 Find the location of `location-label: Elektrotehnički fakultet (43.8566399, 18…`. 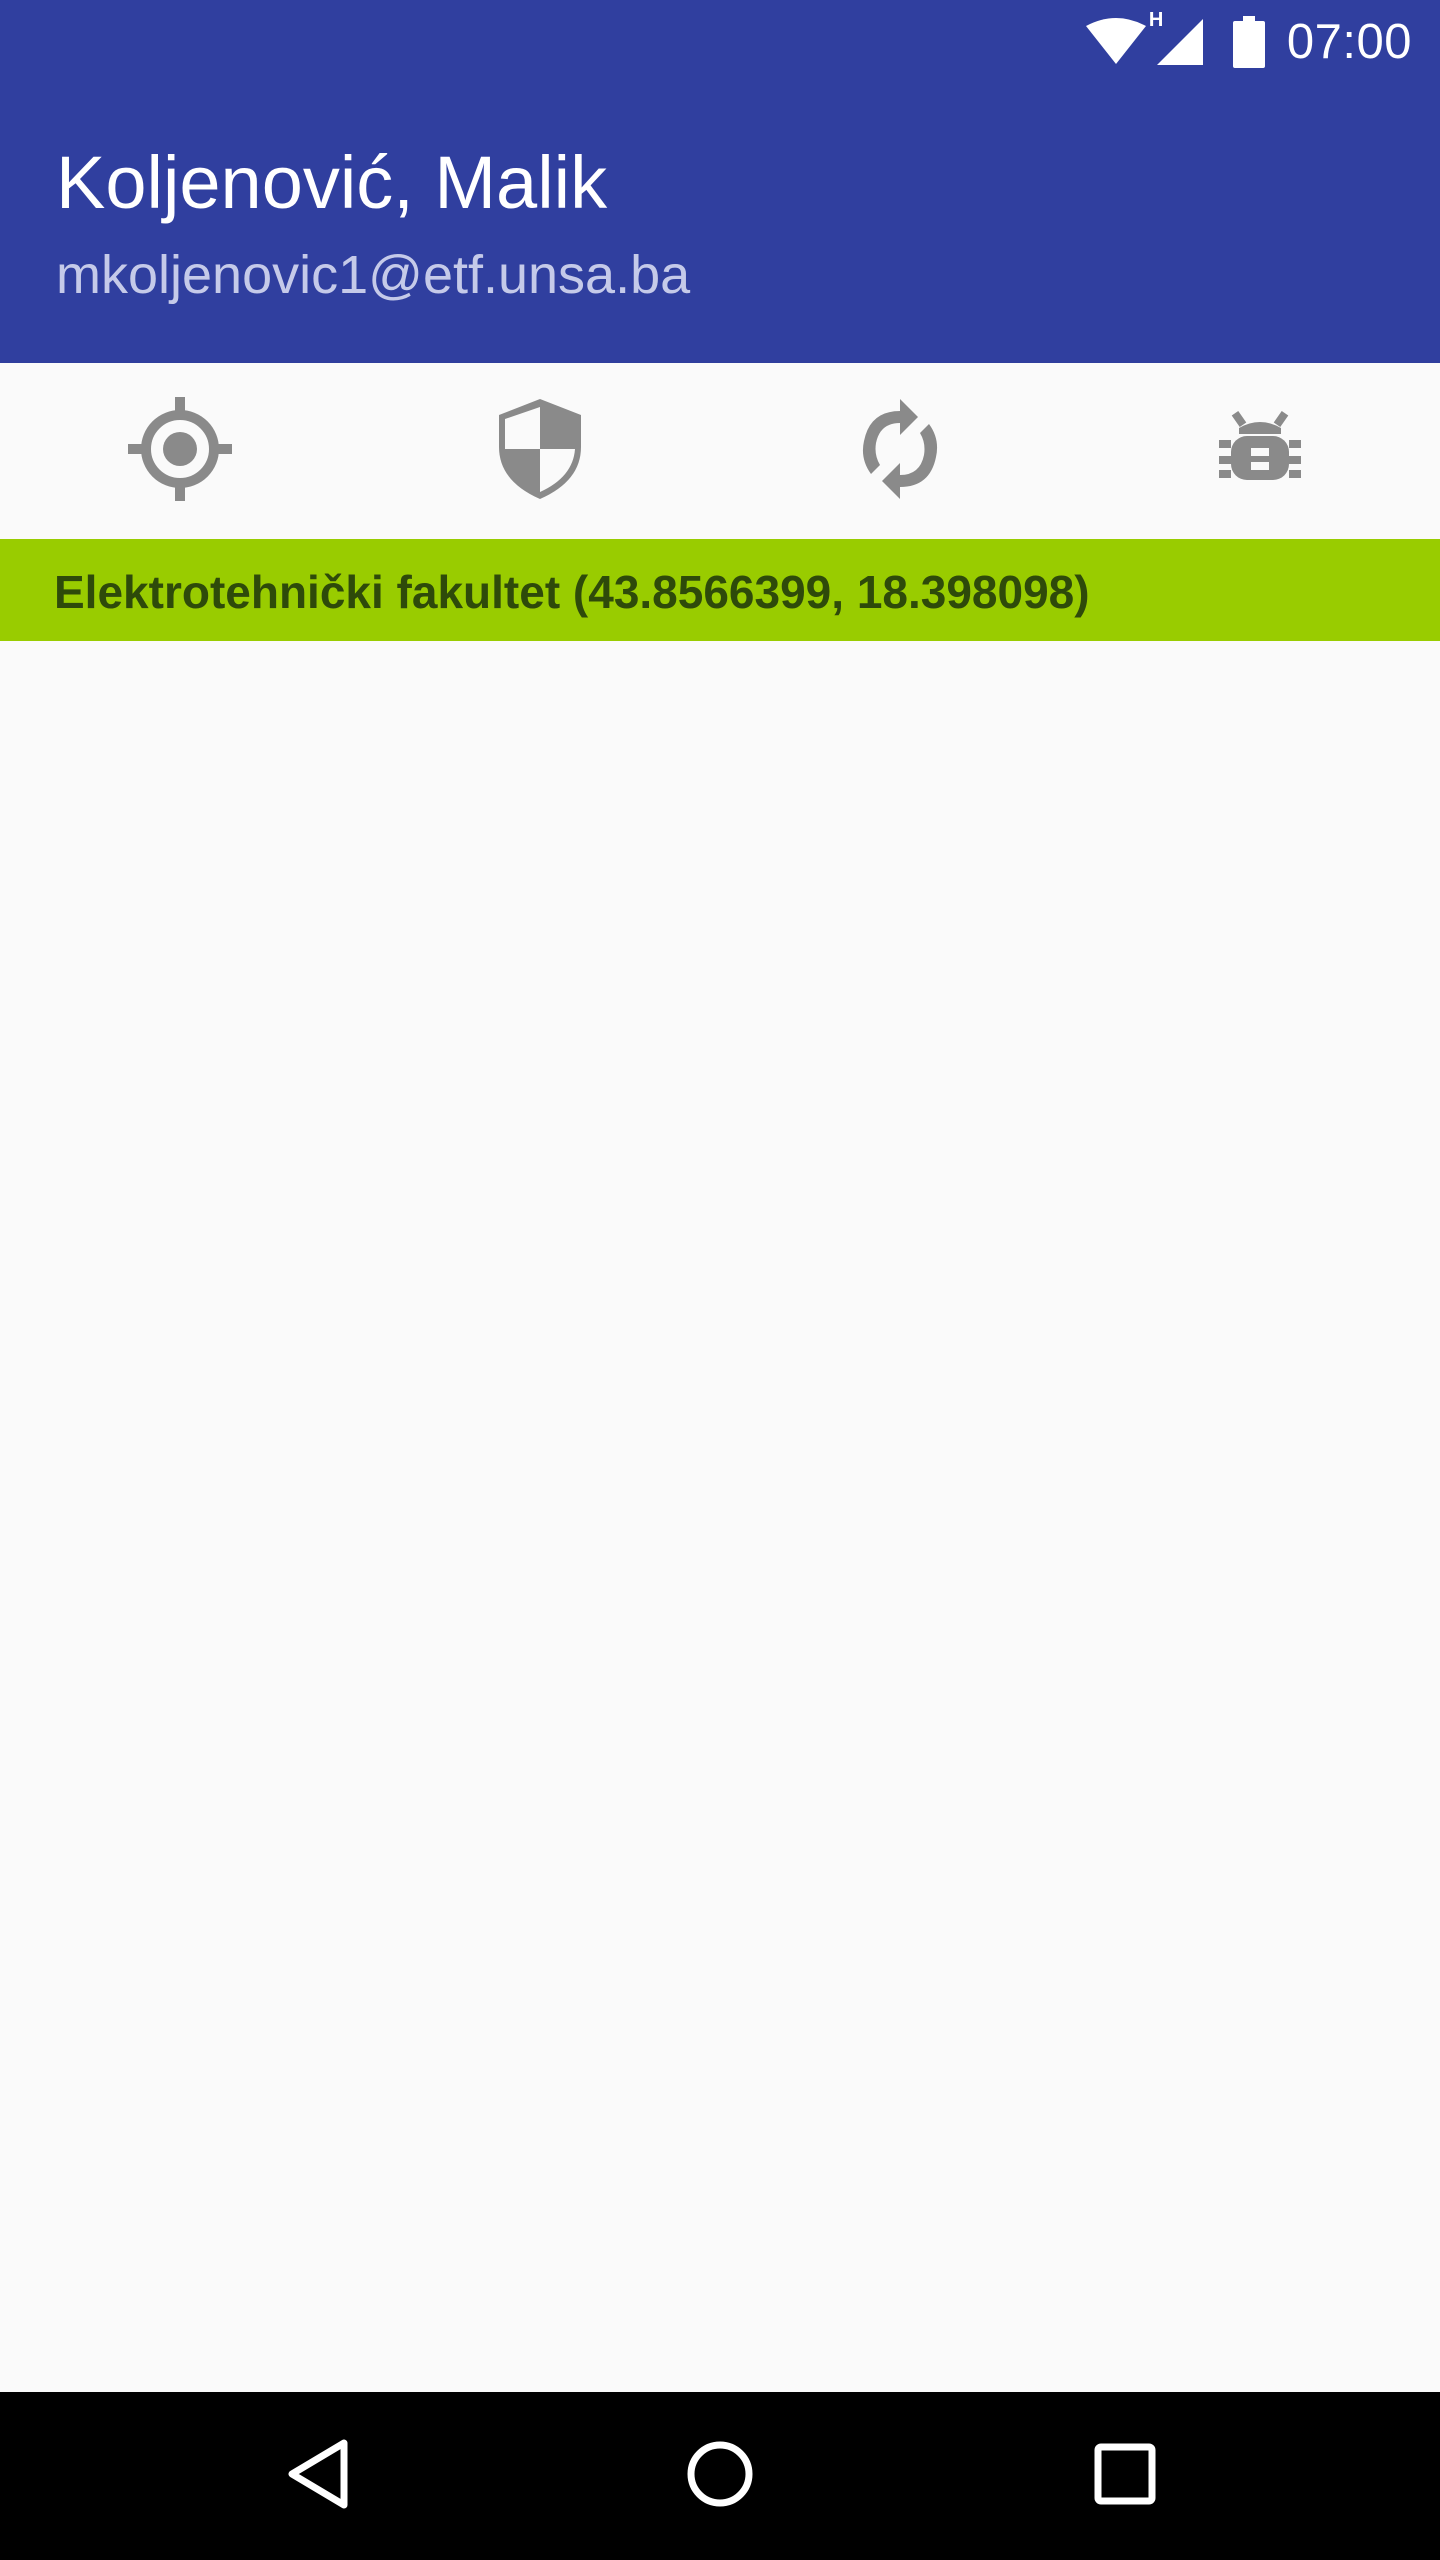

location-label: Elektrotehnički fakultet (43.8566399, 18… is located at coordinates (572, 592).